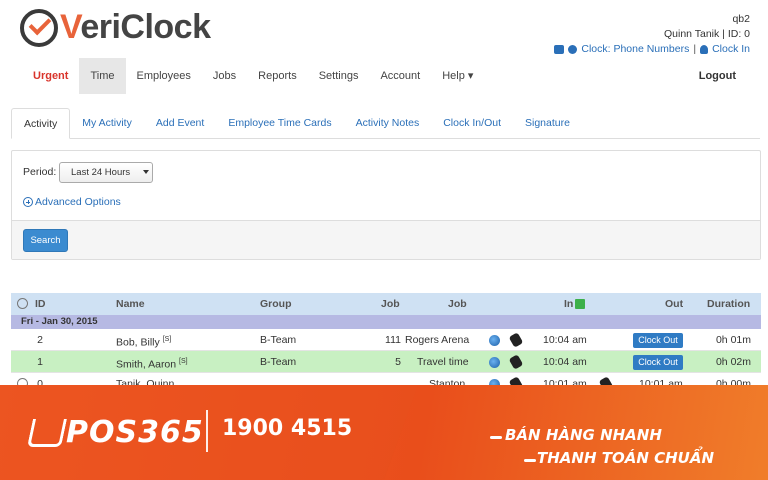 This screenshot has height=480, width=768. I want to click on tab-add-event: Add Event, so click(180, 123).